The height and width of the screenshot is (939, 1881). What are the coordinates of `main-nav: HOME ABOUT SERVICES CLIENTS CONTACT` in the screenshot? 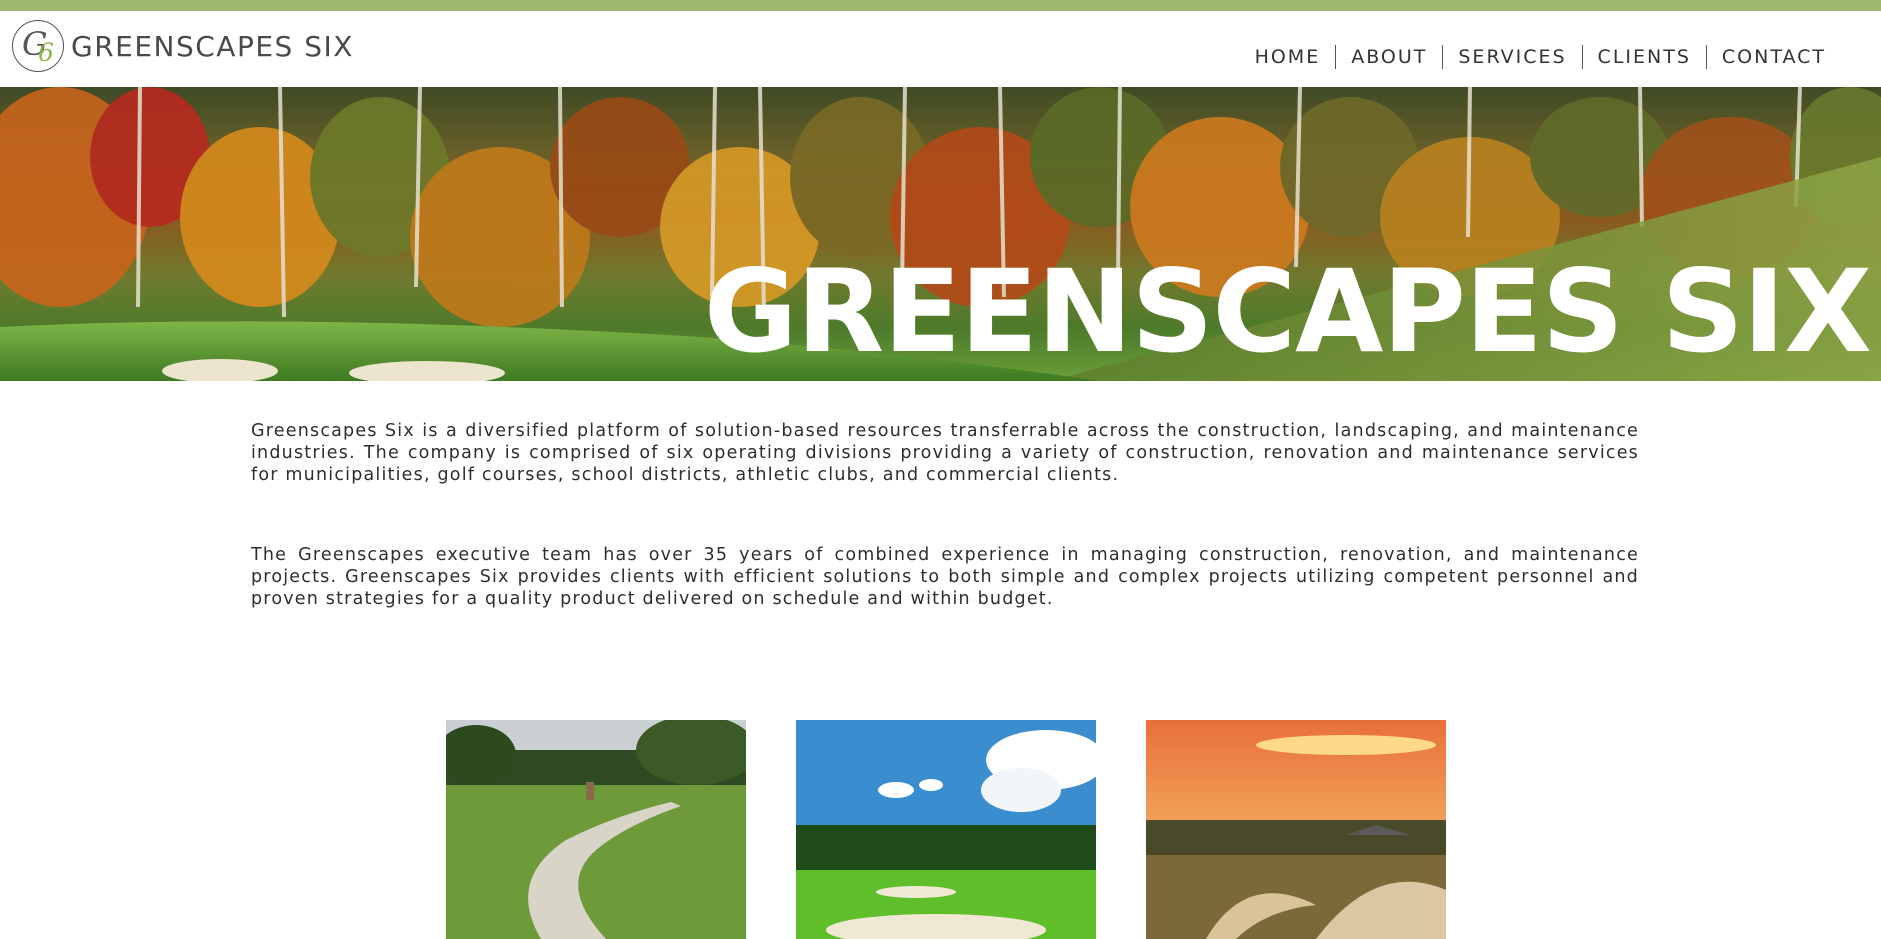 It's located at (1540, 57).